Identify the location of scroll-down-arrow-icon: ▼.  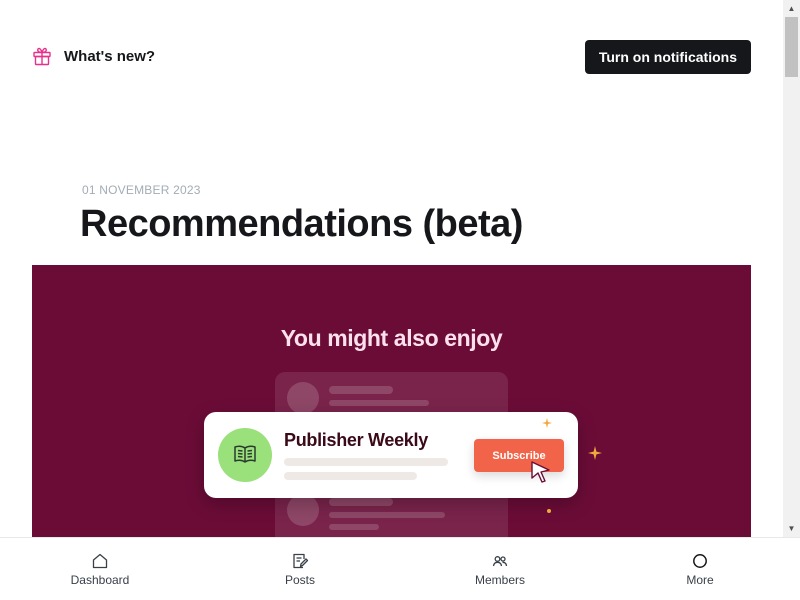
(791, 528).